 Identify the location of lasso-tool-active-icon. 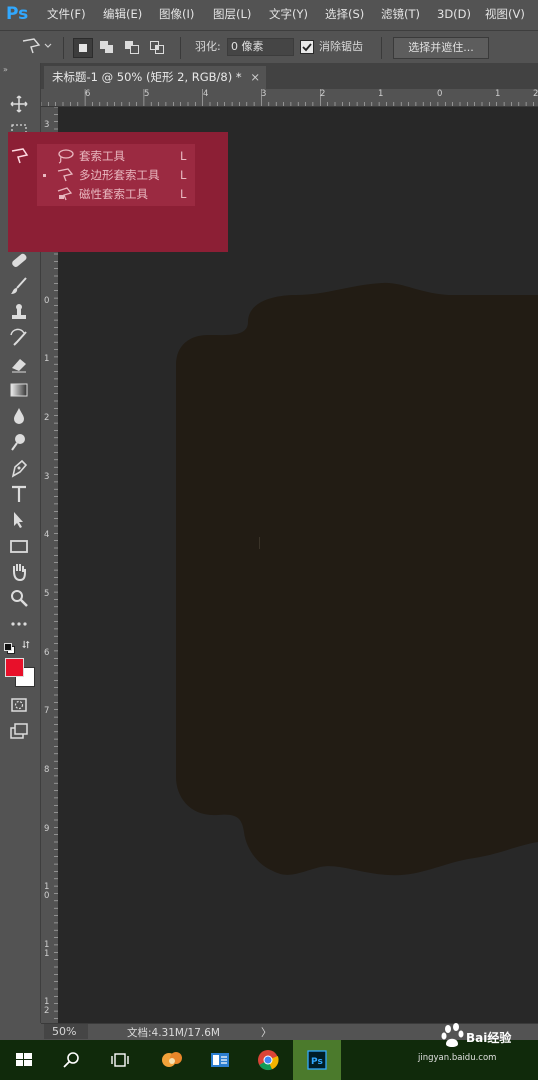
(19, 156).